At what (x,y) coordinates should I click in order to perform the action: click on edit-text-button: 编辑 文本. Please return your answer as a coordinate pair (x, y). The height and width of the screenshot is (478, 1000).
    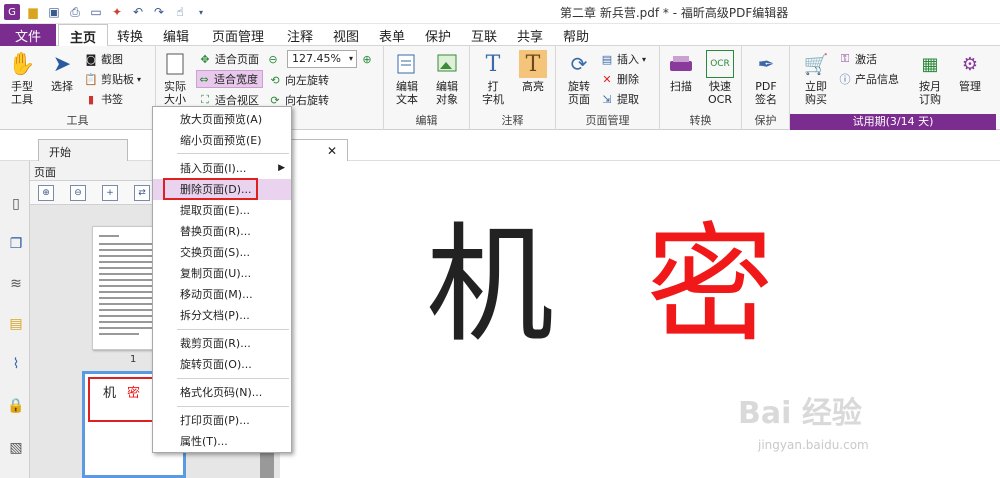
    Looking at the image, I should click on (407, 78).